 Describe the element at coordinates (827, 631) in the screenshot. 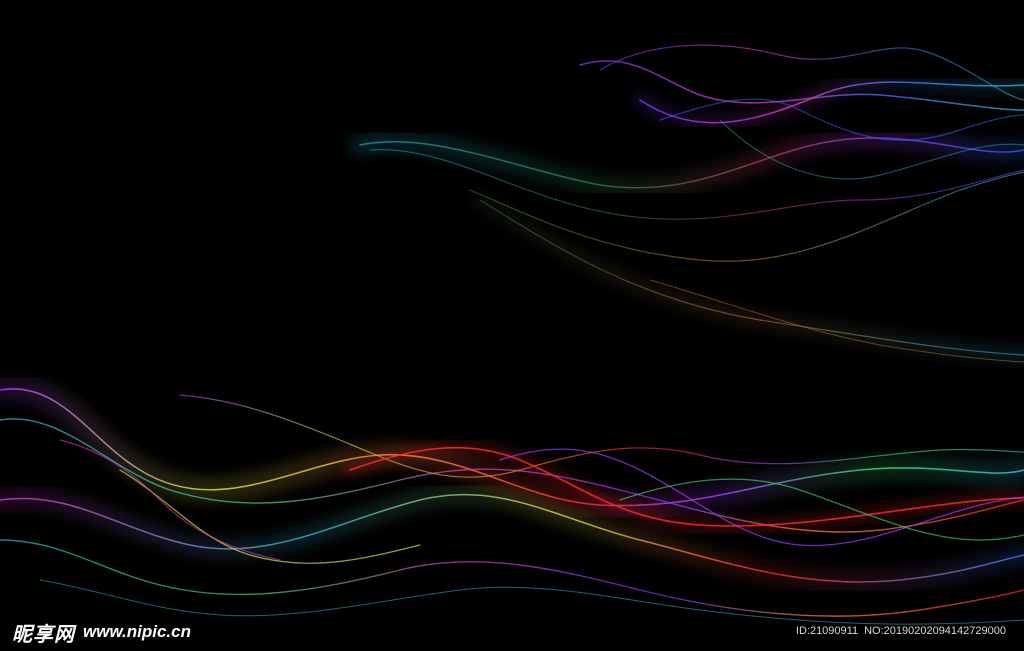

I see `watermark-id: ID:21090911` at that location.